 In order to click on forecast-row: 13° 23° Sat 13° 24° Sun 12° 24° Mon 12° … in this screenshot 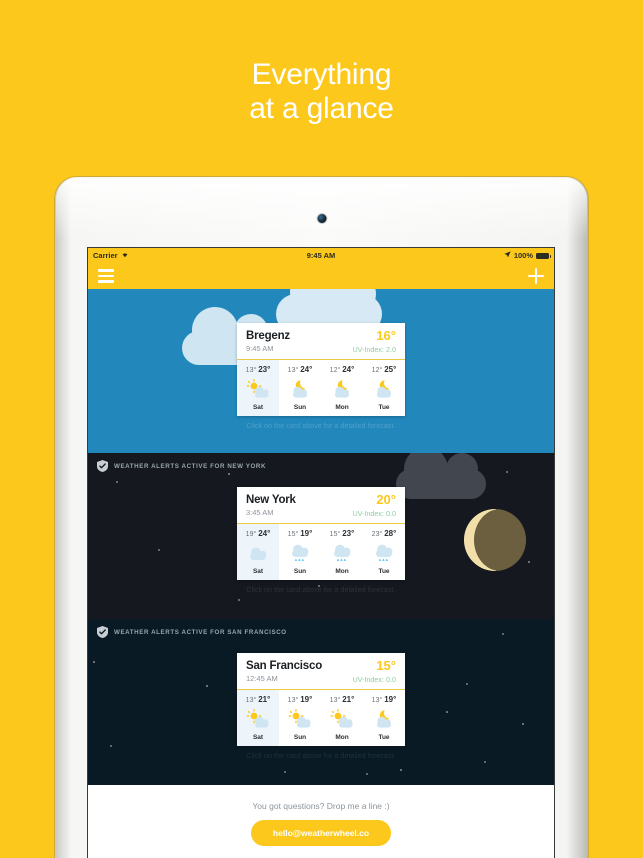, I will do `click(321, 387)`.